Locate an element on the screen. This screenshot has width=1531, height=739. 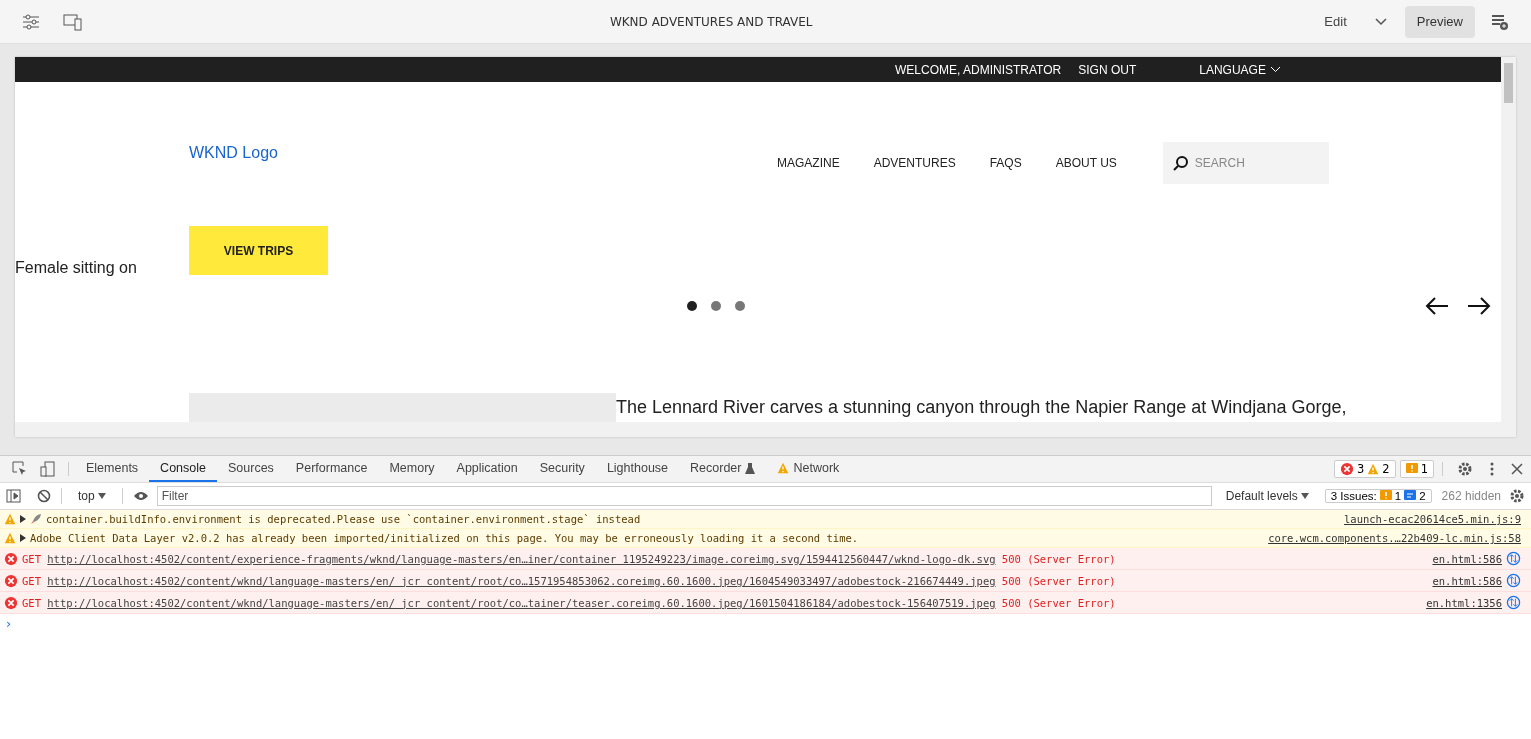
vertical-scrollbar is located at coordinates (1508, 239).